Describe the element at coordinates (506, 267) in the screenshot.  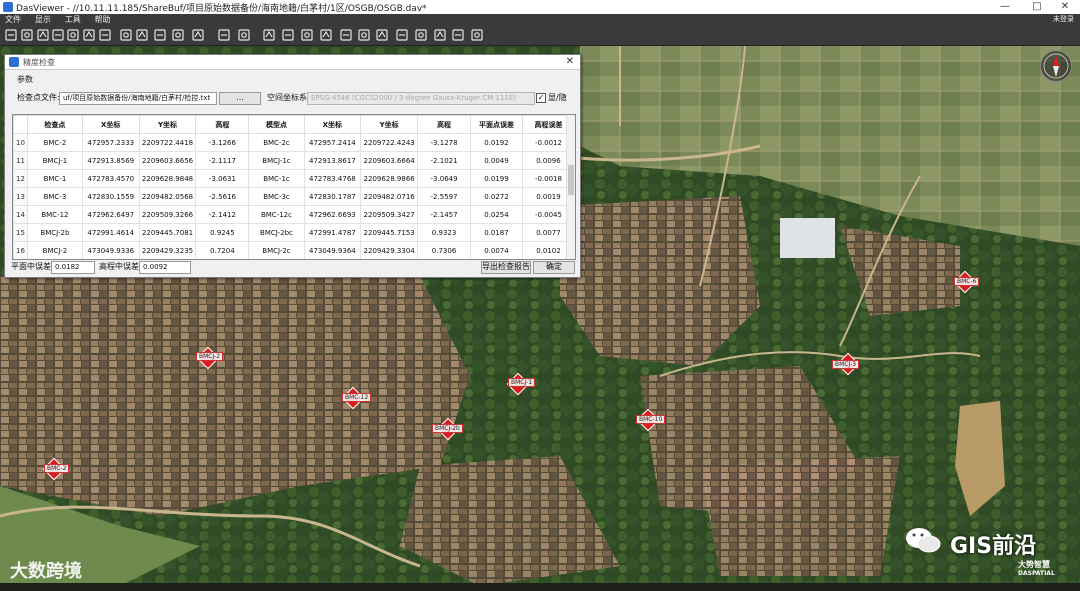
I see `export-report-button: 导出检查报告` at that location.